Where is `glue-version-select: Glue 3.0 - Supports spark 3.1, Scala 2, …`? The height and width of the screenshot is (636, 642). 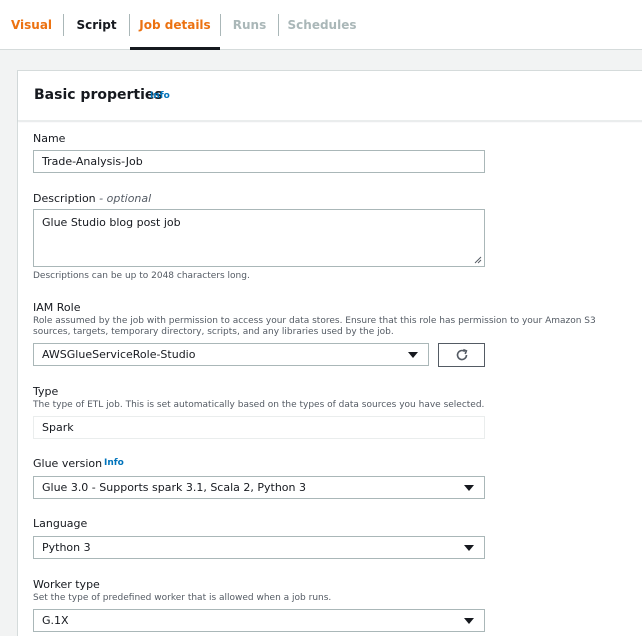 glue-version-select: Glue 3.0 - Supports spark 3.1, Scala 2, … is located at coordinates (259, 487).